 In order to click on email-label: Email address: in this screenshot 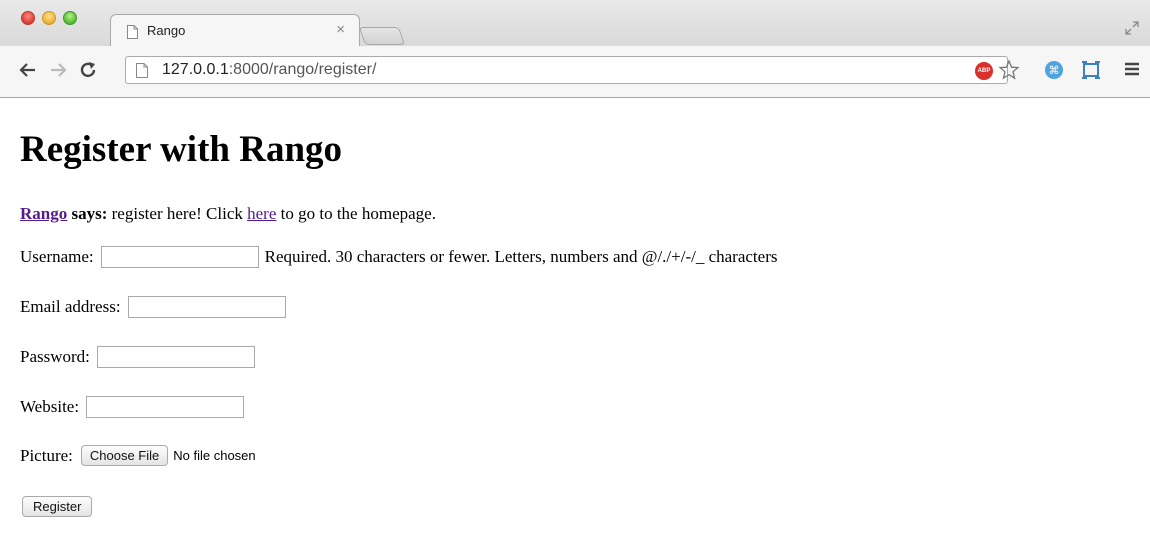, I will do `click(70, 306)`.